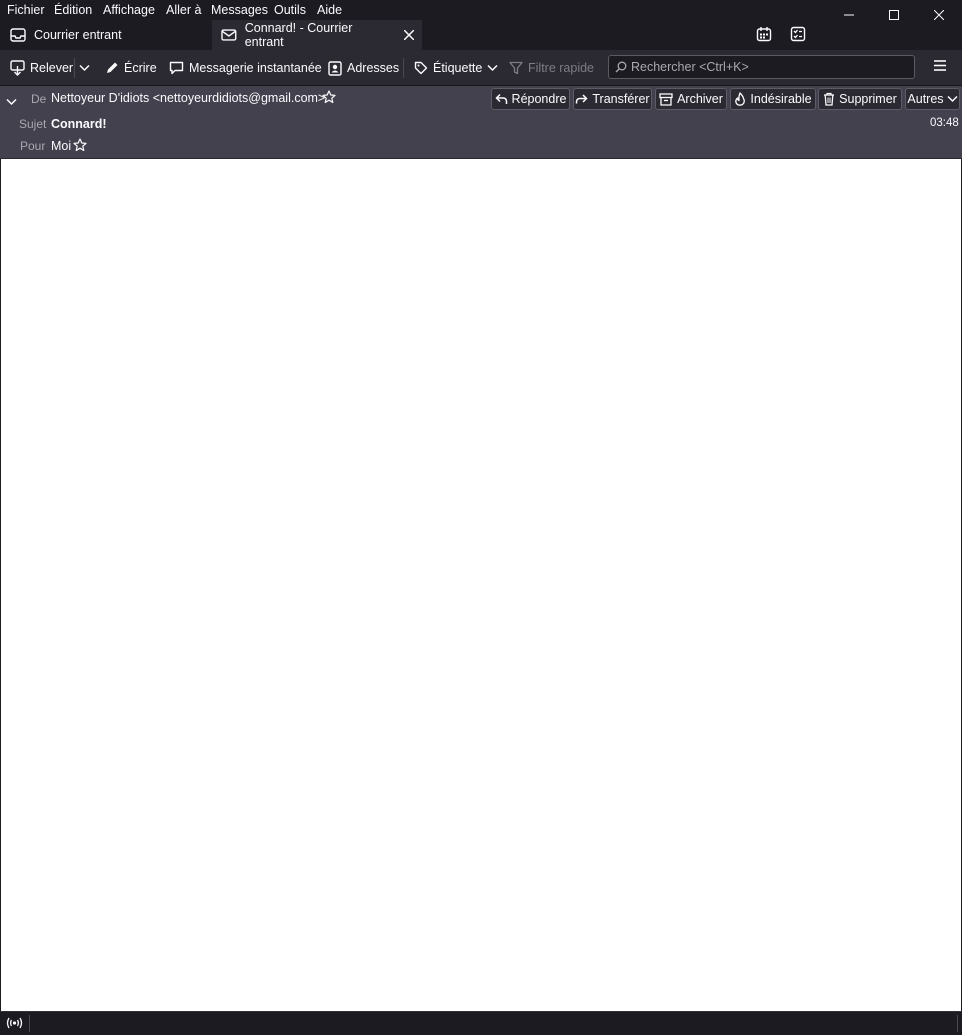  I want to click on collapse-header-toggle, so click(11, 102).